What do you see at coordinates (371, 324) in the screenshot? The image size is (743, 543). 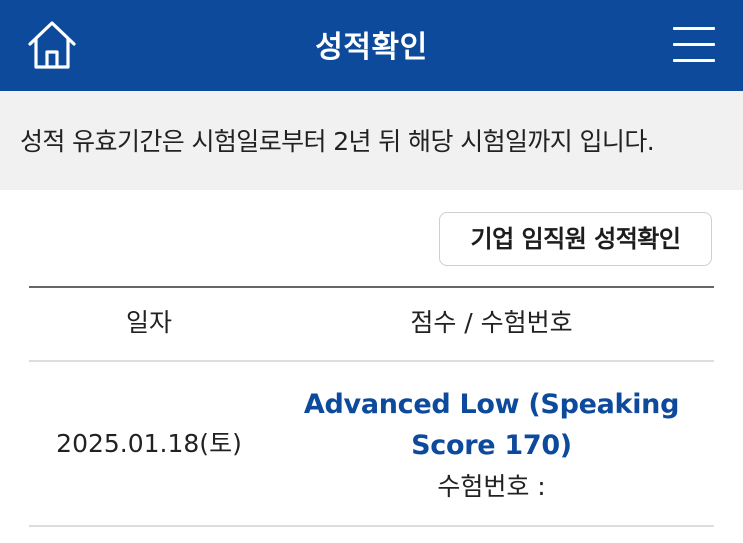 I see `table-header: 일자 점수 / 수험번호` at bounding box center [371, 324].